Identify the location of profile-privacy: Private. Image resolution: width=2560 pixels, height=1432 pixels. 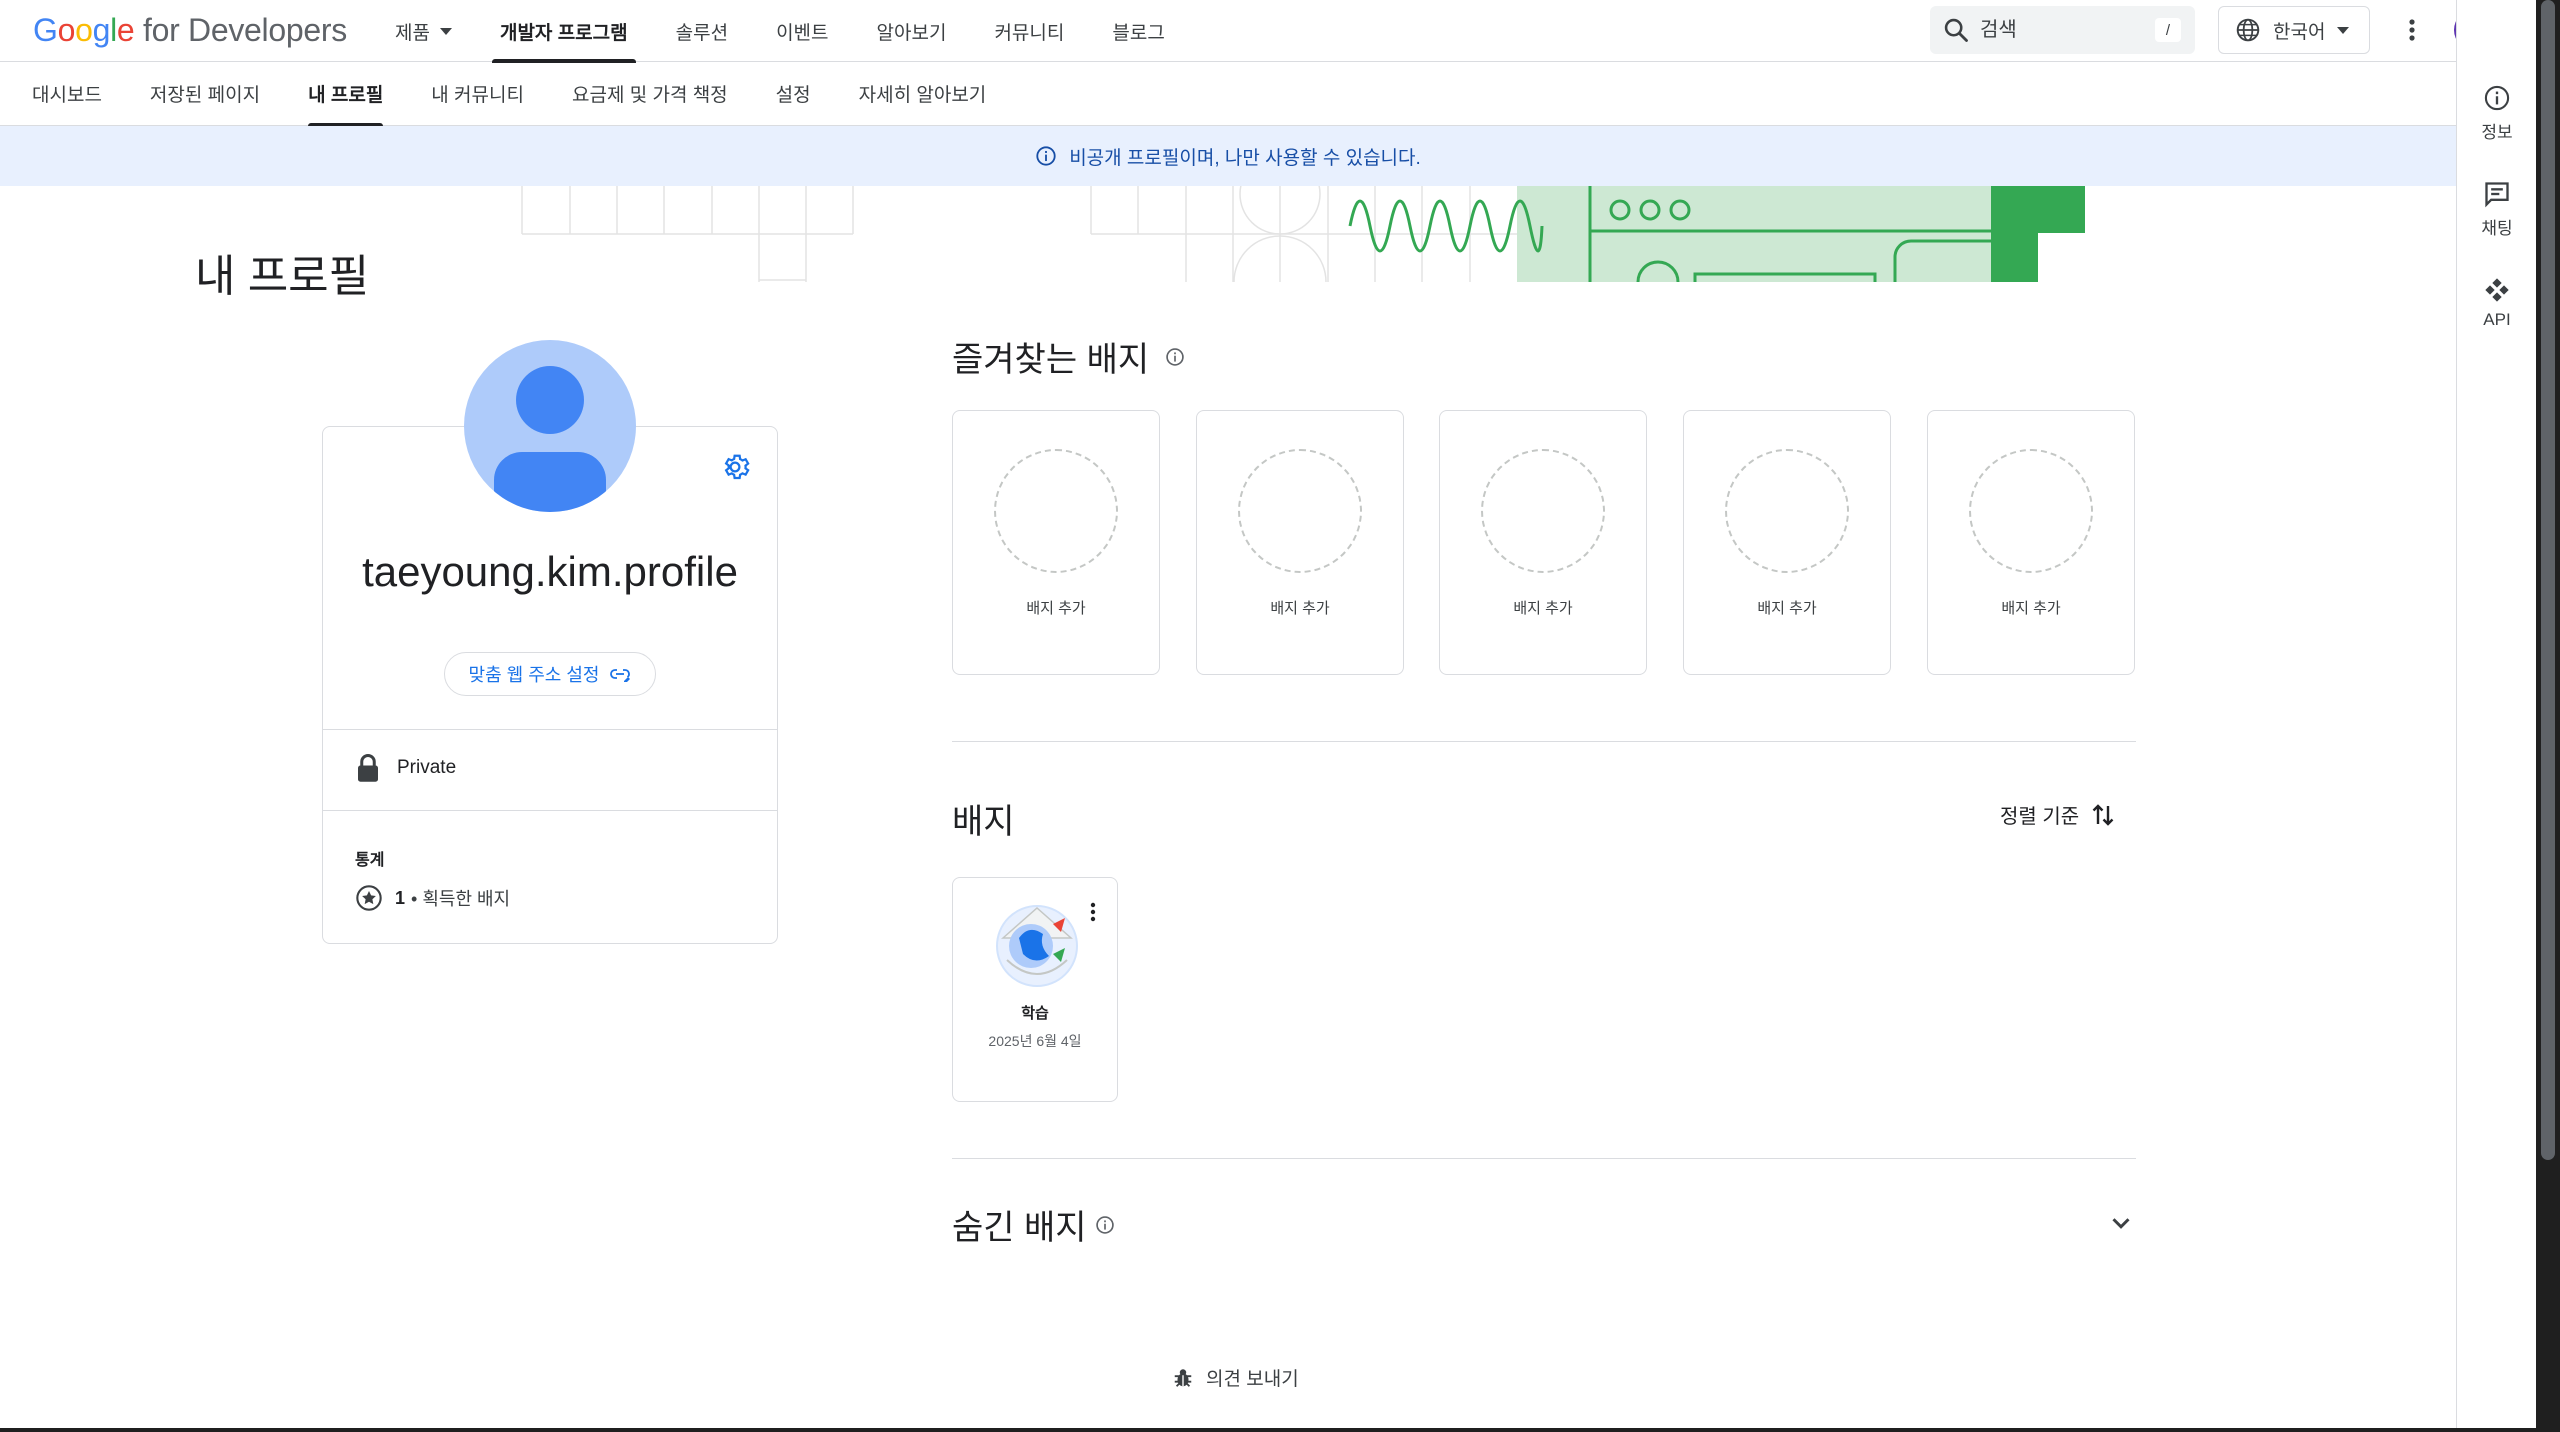
(405, 768).